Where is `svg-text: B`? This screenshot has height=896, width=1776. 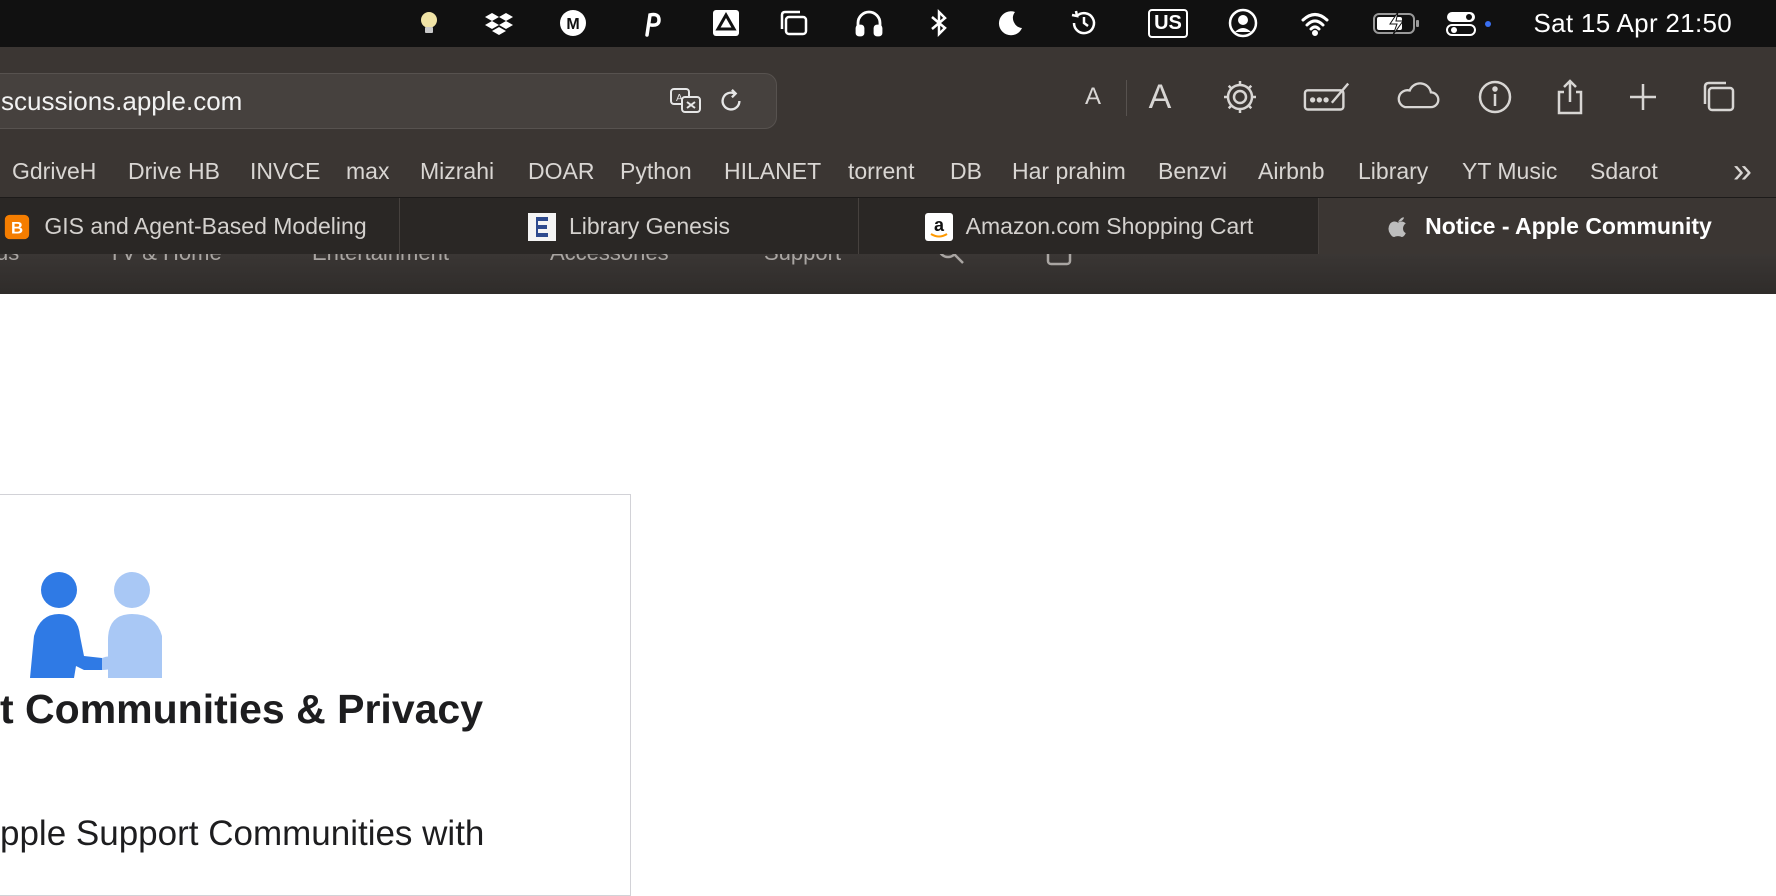
svg-text: B is located at coordinates (17, 227).